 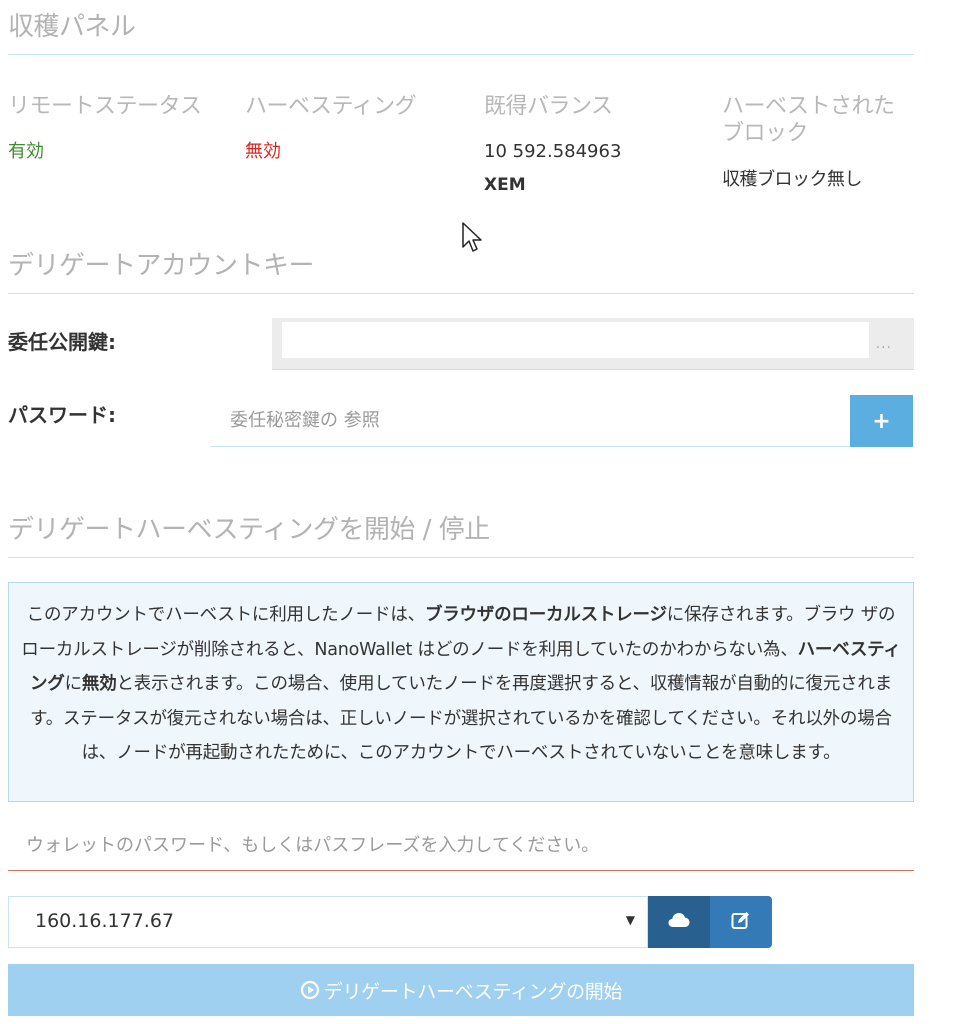 What do you see at coordinates (530, 421) in the screenshot?
I see `delegated-private-key-input` at bounding box center [530, 421].